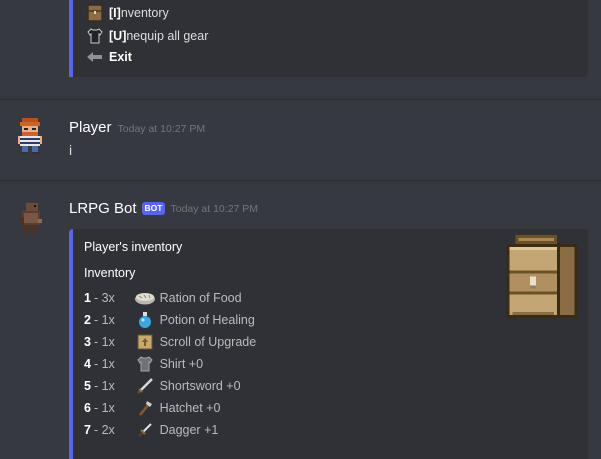 The width and height of the screenshot is (601, 459). I want to click on message-header-player: Player Today at 10:27 PM, so click(137, 127).